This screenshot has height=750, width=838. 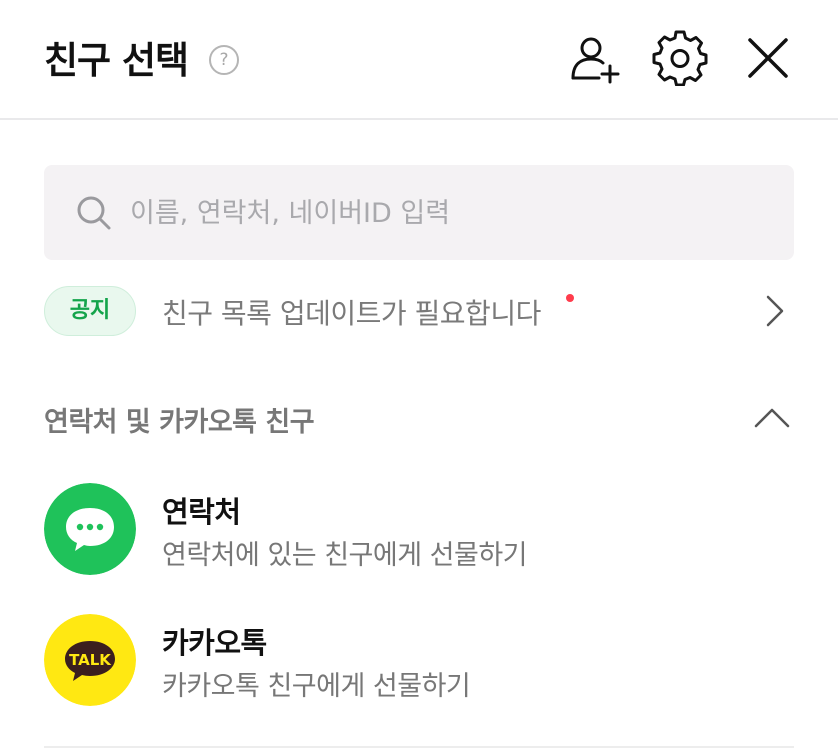 What do you see at coordinates (201, 512) in the screenshot?
I see `item-name: 연락처` at bounding box center [201, 512].